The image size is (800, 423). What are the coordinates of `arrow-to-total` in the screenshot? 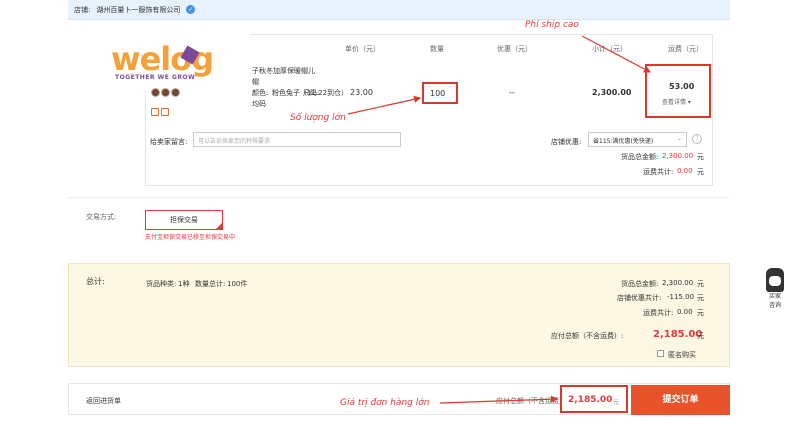 It's located at (499, 399).